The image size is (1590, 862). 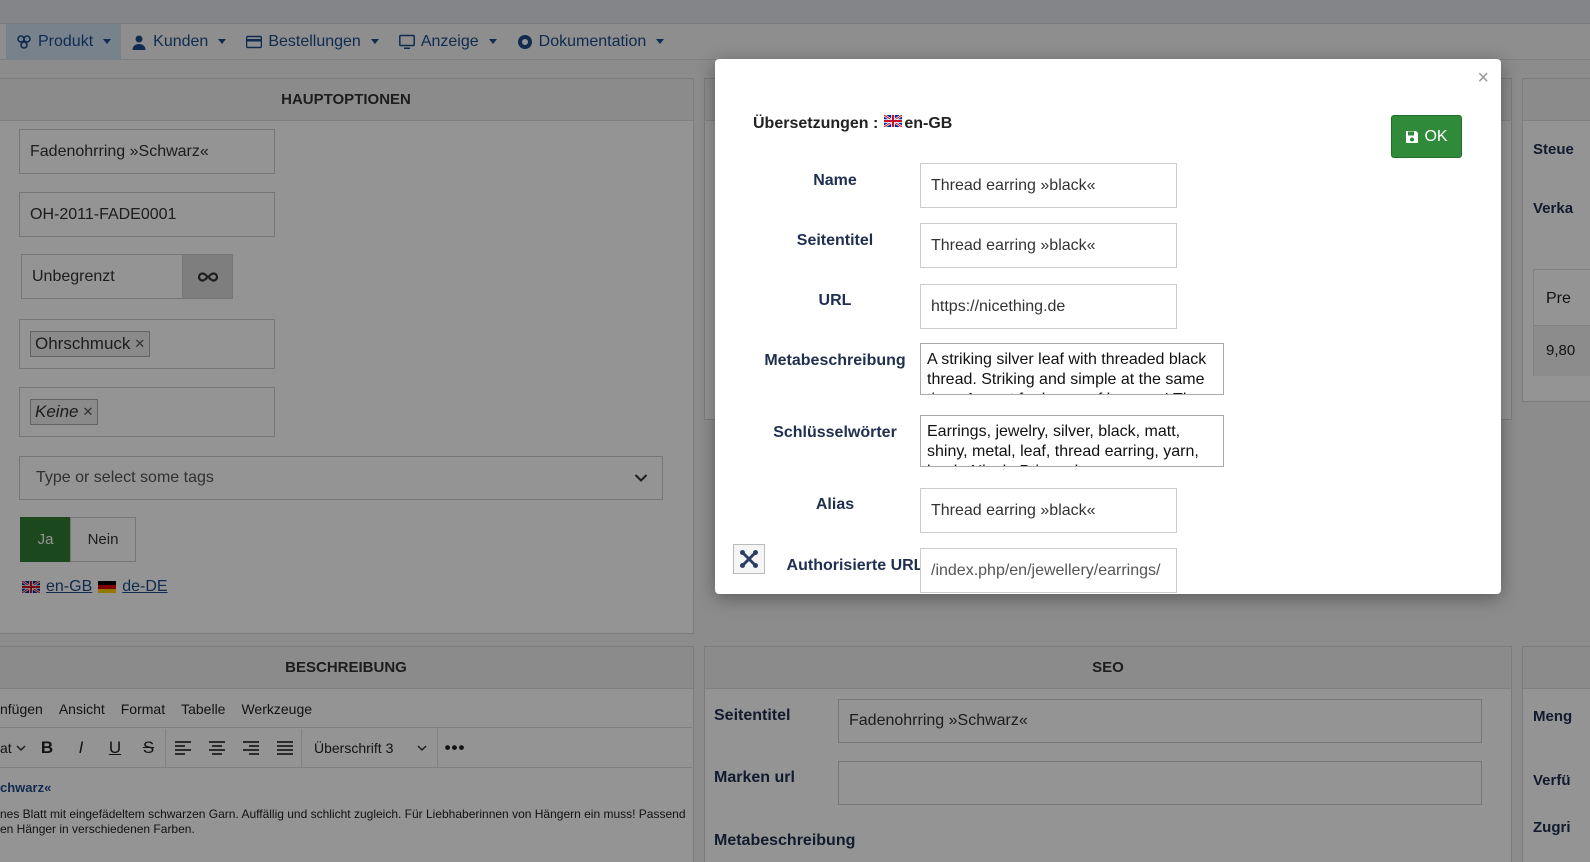 What do you see at coordinates (1048, 306) in the screenshot?
I see `url-input: https://nicething.de` at bounding box center [1048, 306].